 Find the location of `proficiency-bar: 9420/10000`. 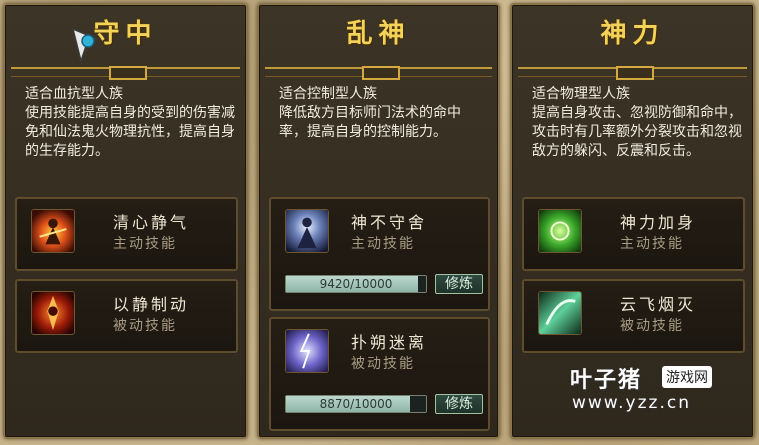

proficiency-bar: 9420/10000 is located at coordinates (356, 284).